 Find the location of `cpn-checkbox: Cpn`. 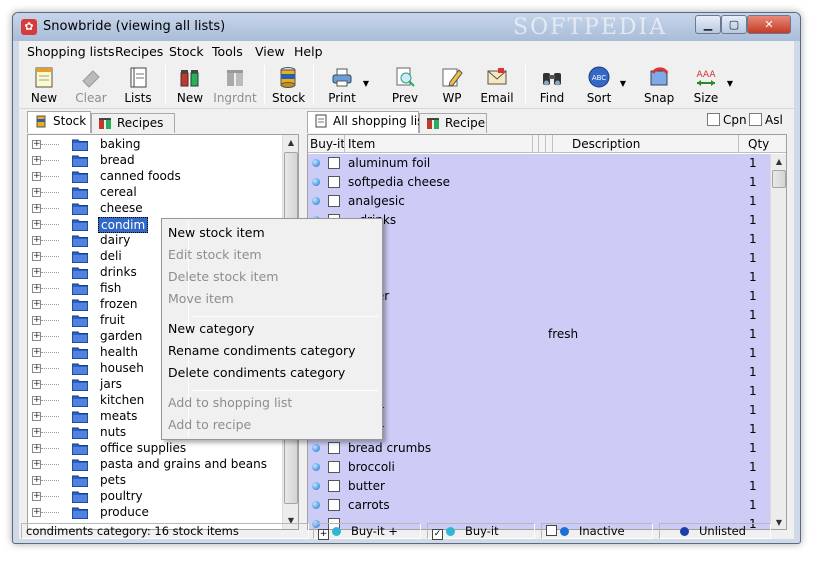

cpn-checkbox: Cpn is located at coordinates (727, 120).